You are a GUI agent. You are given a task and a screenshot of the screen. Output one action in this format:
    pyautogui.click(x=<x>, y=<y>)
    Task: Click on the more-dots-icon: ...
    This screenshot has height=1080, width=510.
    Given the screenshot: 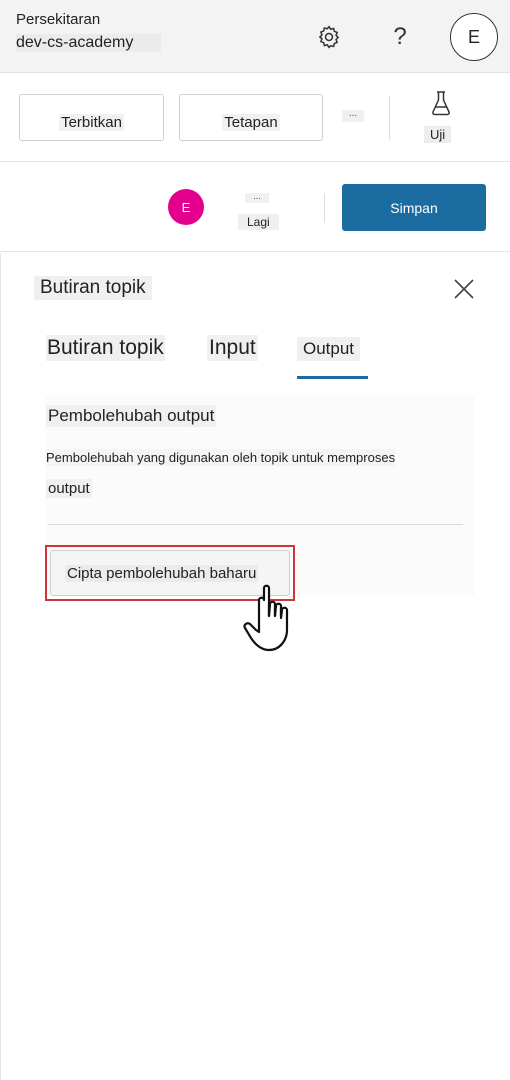 What is the action you would take?
    pyautogui.click(x=257, y=197)
    